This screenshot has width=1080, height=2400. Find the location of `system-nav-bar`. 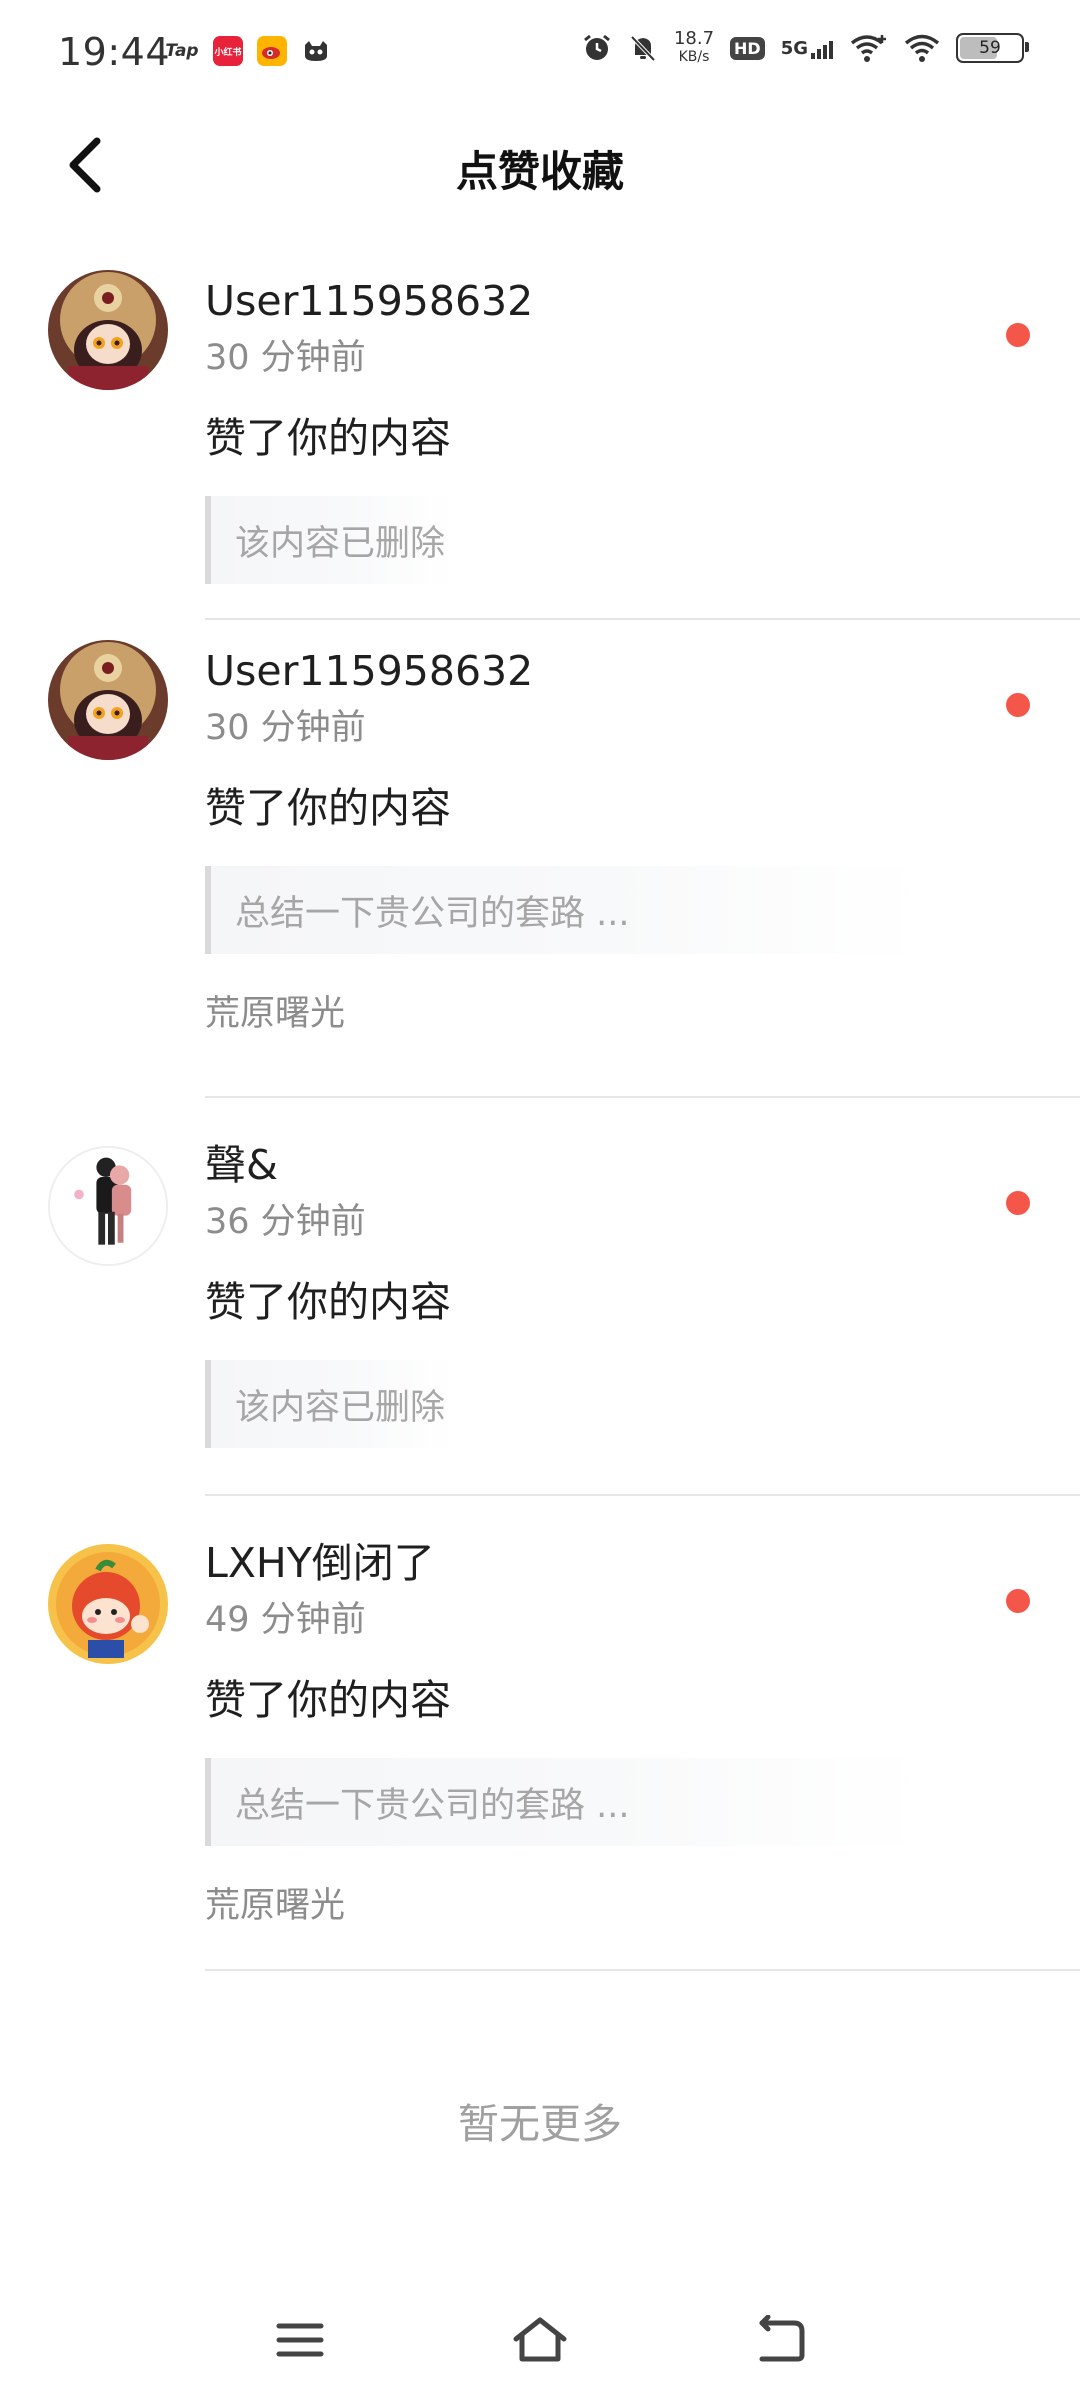

system-nav-bar is located at coordinates (540, 2340).